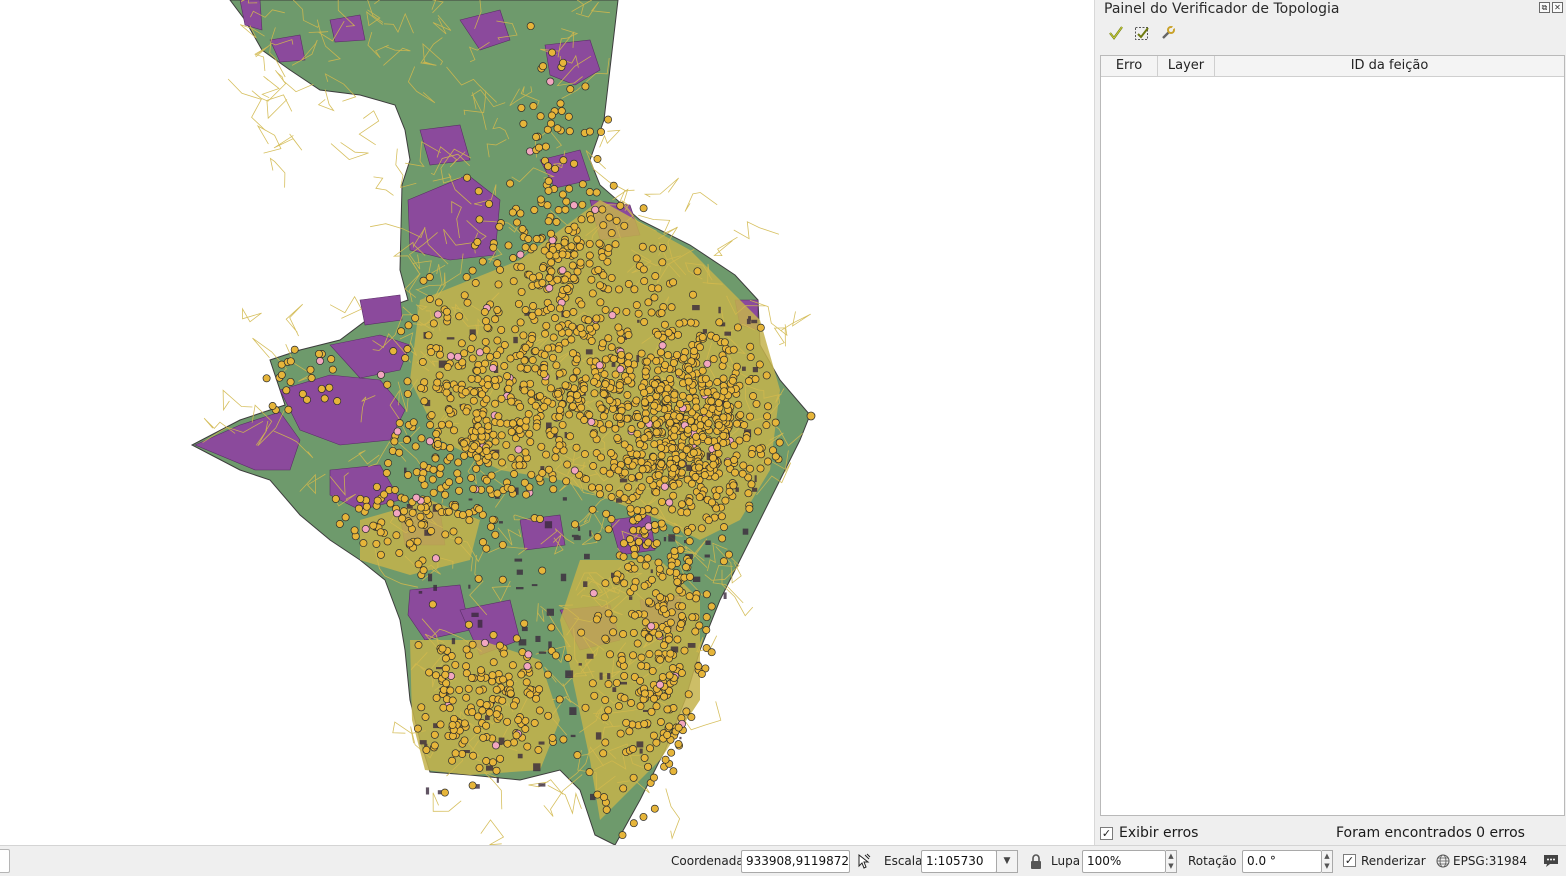 The height and width of the screenshot is (876, 1566). Describe the element at coordinates (1149, 833) in the screenshot. I see `show-errors-toggle: ✓ Exibir erros` at that location.